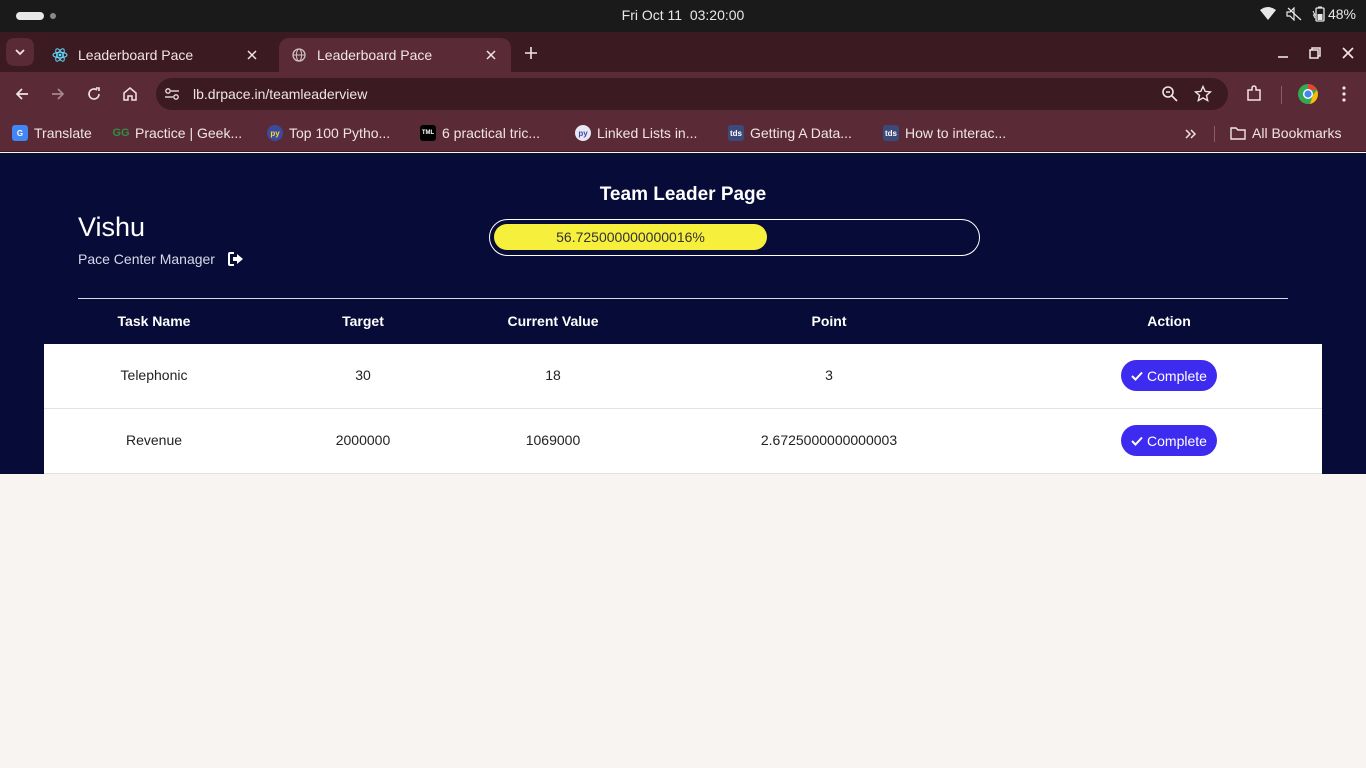  I want to click on user-role: Pace Center Manager, so click(146, 259).